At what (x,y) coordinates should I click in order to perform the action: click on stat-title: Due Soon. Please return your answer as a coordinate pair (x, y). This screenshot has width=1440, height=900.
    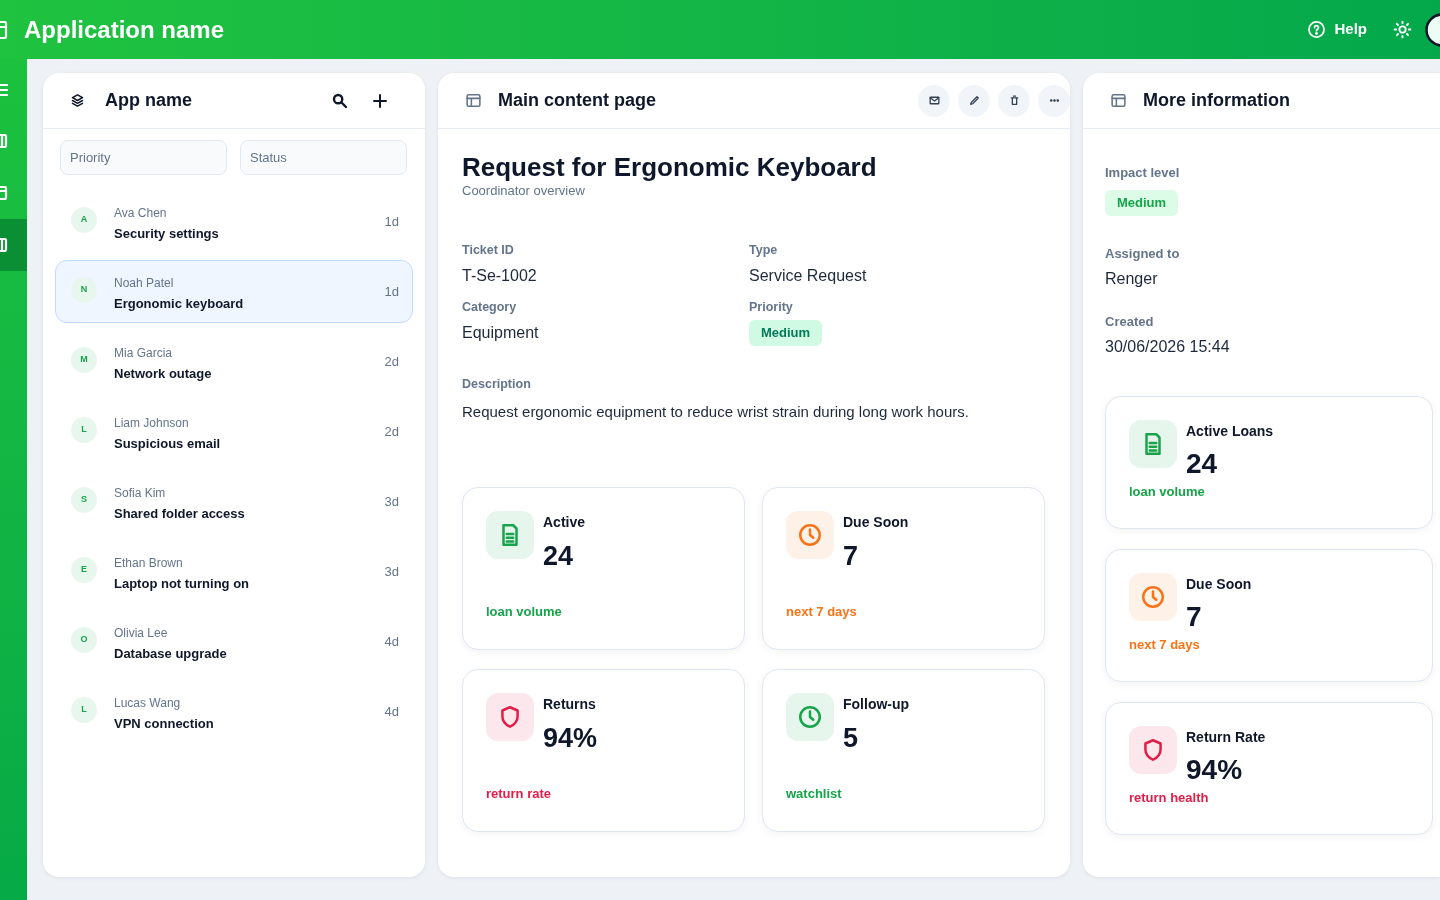
    Looking at the image, I should click on (876, 522).